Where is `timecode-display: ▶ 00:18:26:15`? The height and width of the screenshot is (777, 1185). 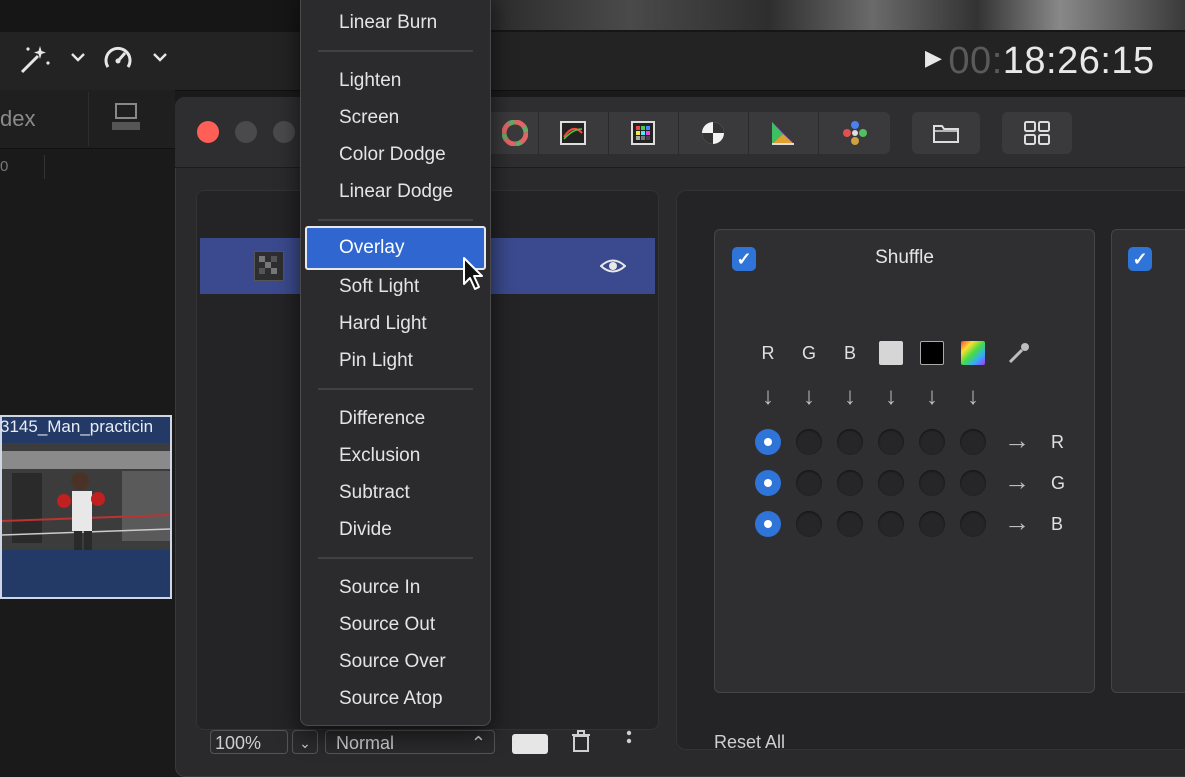 timecode-display: ▶ 00:18:26:15 is located at coordinates (1040, 61).